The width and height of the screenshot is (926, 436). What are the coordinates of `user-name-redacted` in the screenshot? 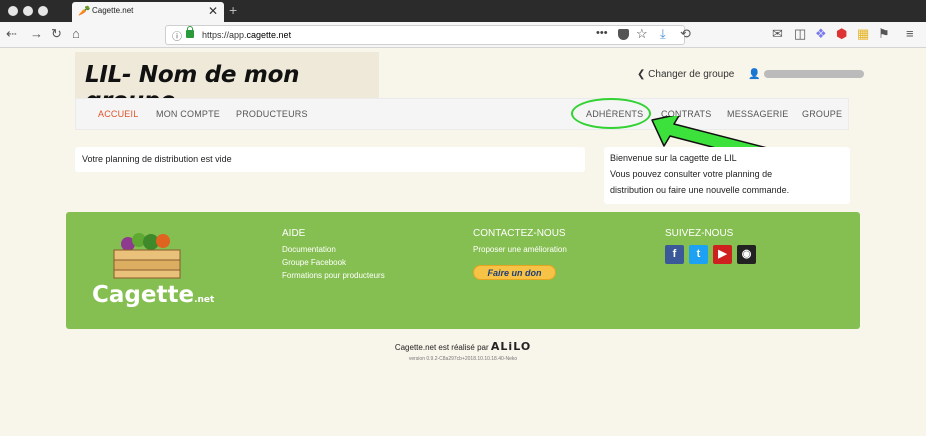 It's located at (814, 74).